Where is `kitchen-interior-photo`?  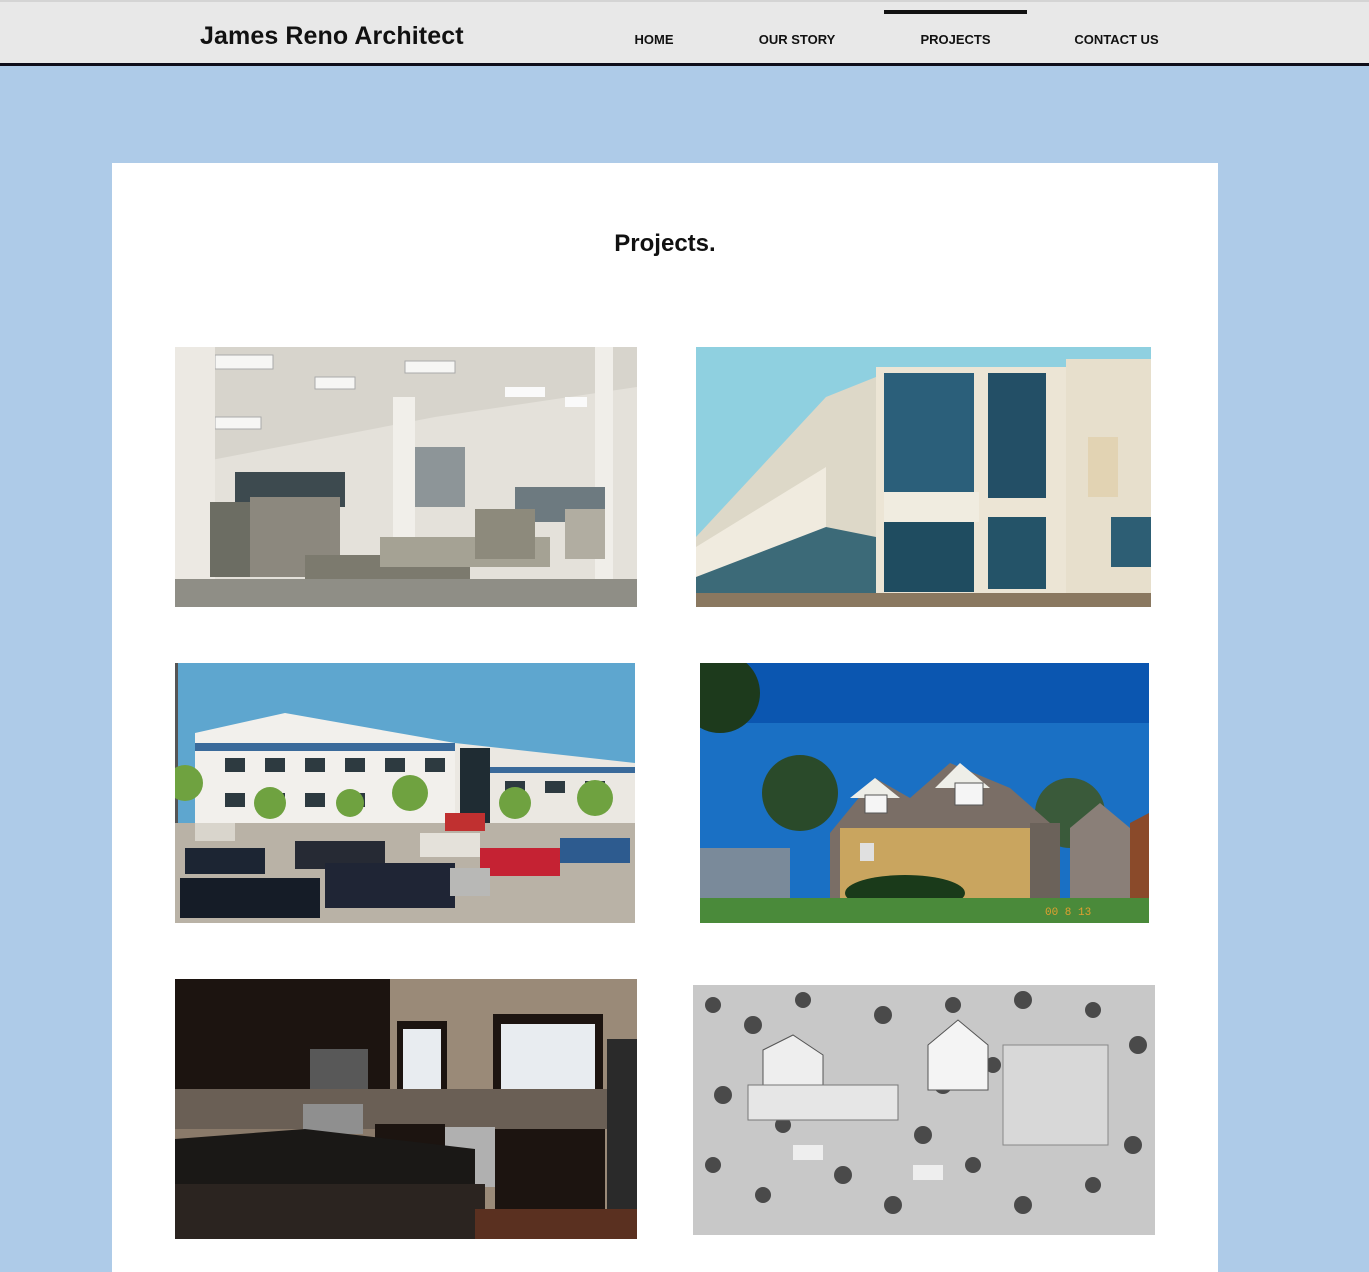
kitchen-interior-photo is located at coordinates (406, 1109).